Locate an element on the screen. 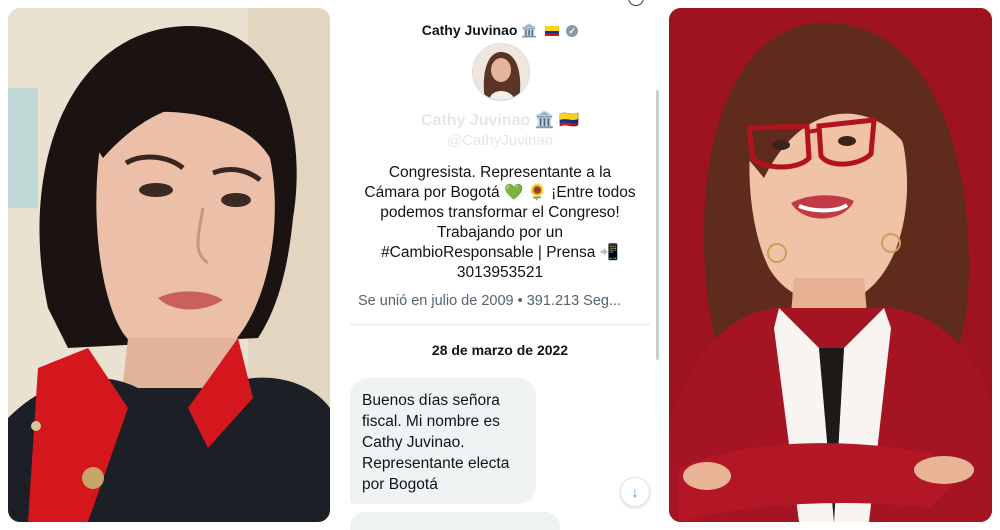  avatar-image is located at coordinates (501, 72).